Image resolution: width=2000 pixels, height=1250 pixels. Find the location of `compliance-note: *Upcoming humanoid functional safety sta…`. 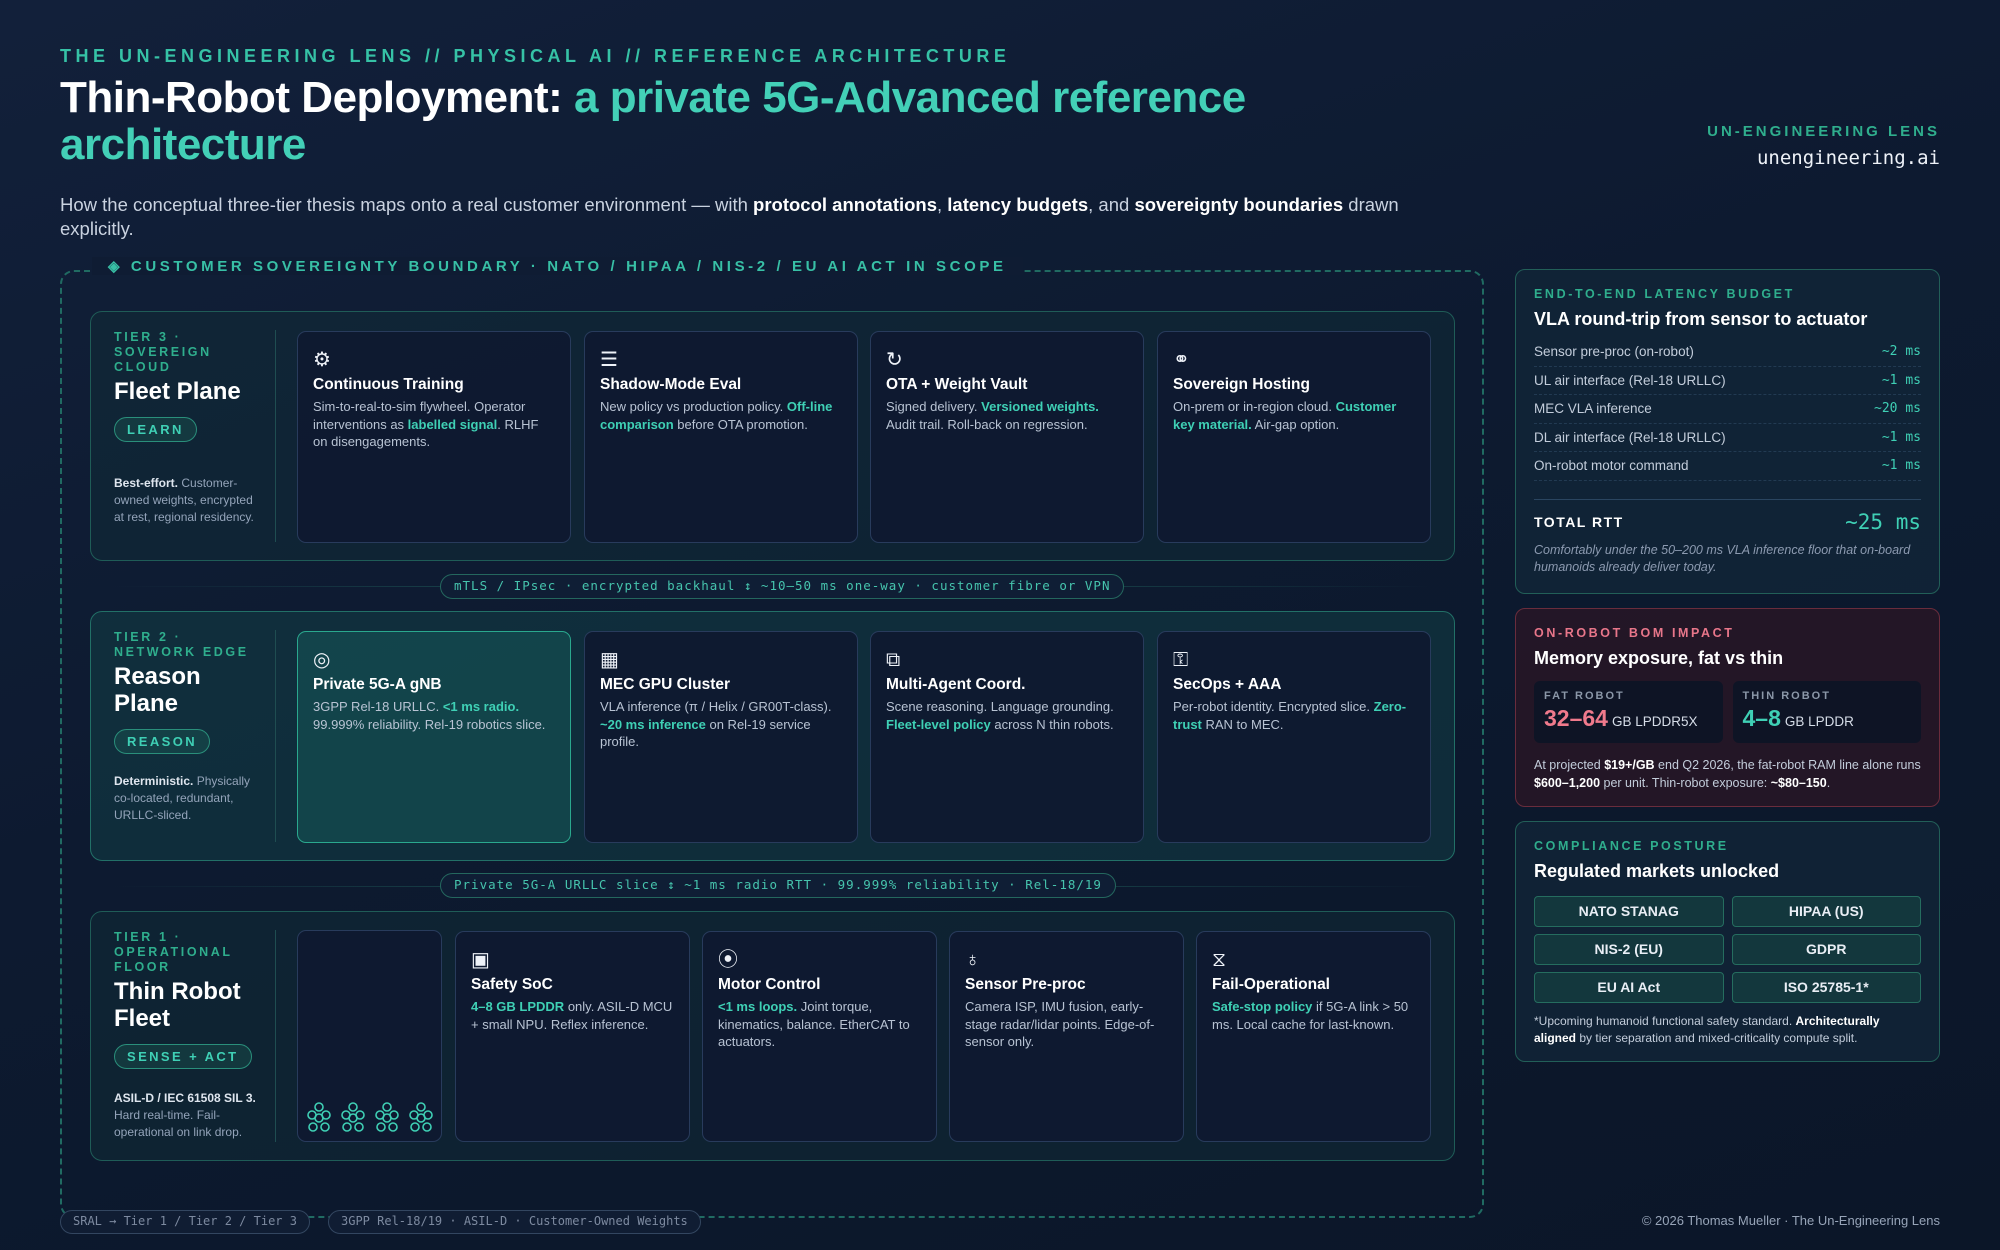

compliance-note: *Upcoming humanoid functional safety sta… is located at coordinates (1727, 1030).